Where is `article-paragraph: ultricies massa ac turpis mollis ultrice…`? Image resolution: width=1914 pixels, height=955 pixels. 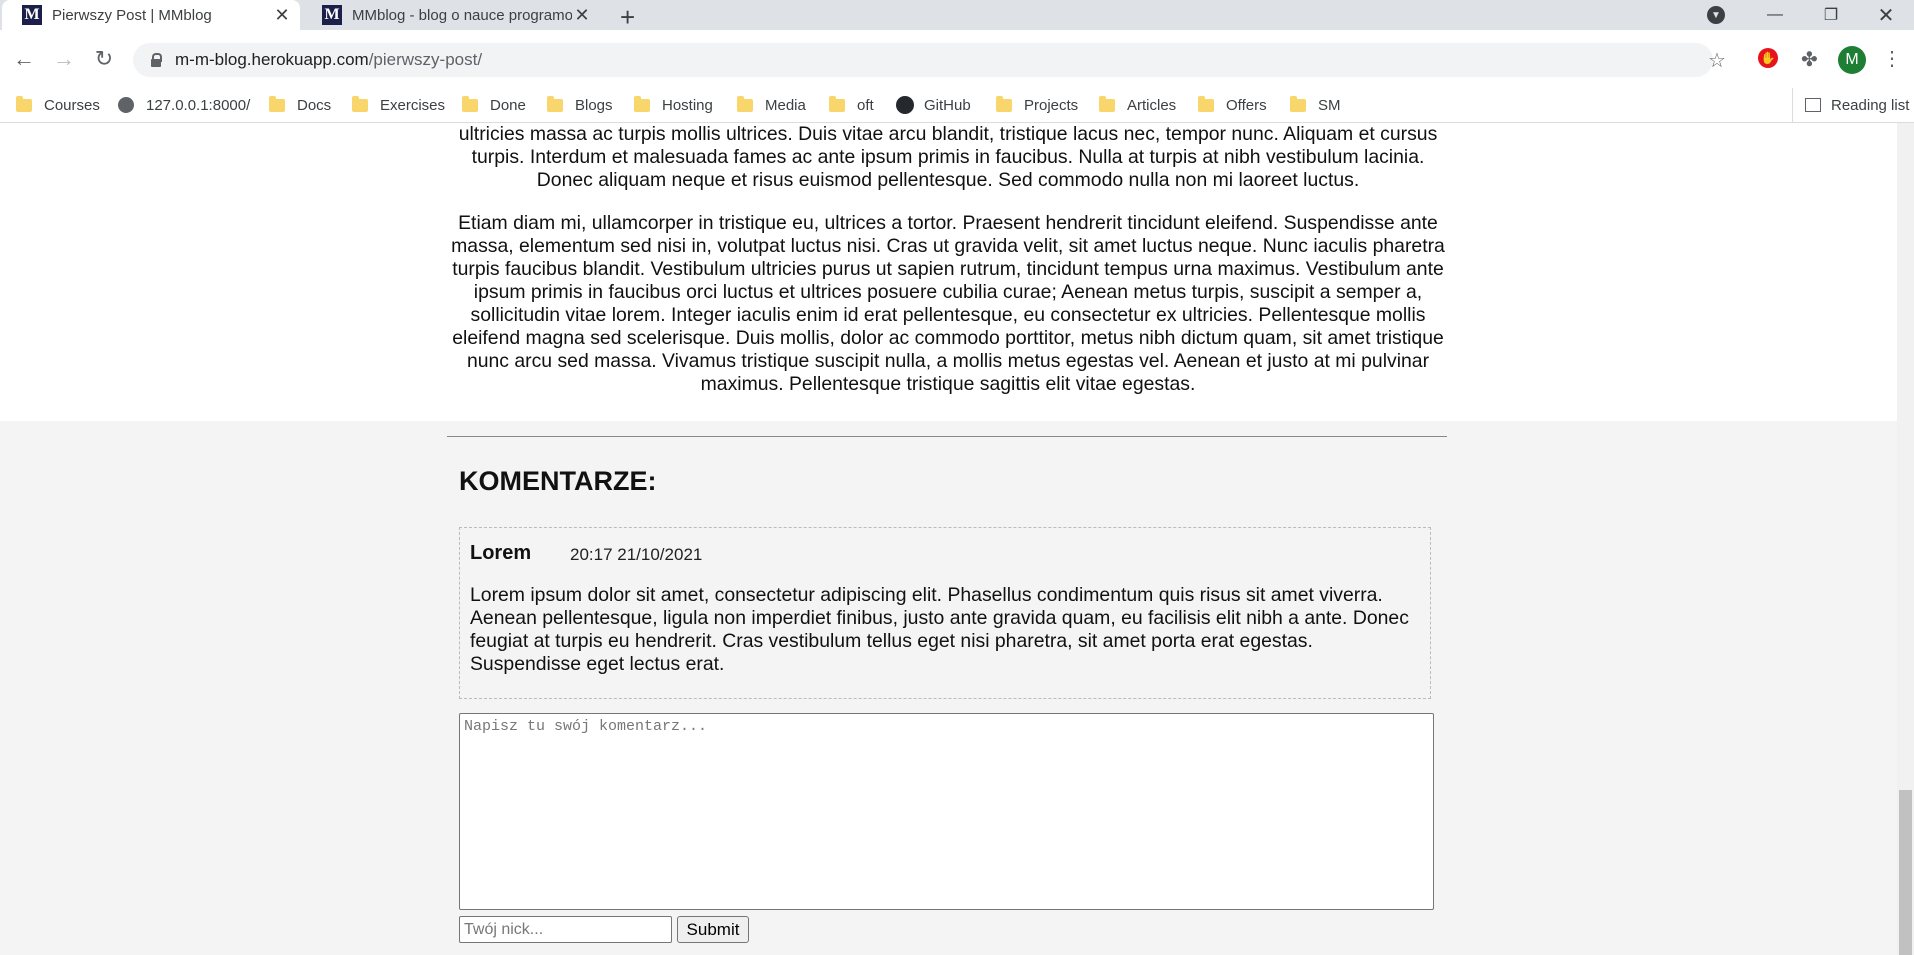 article-paragraph: ultricies massa ac turpis mollis ultrice… is located at coordinates (948, 157).